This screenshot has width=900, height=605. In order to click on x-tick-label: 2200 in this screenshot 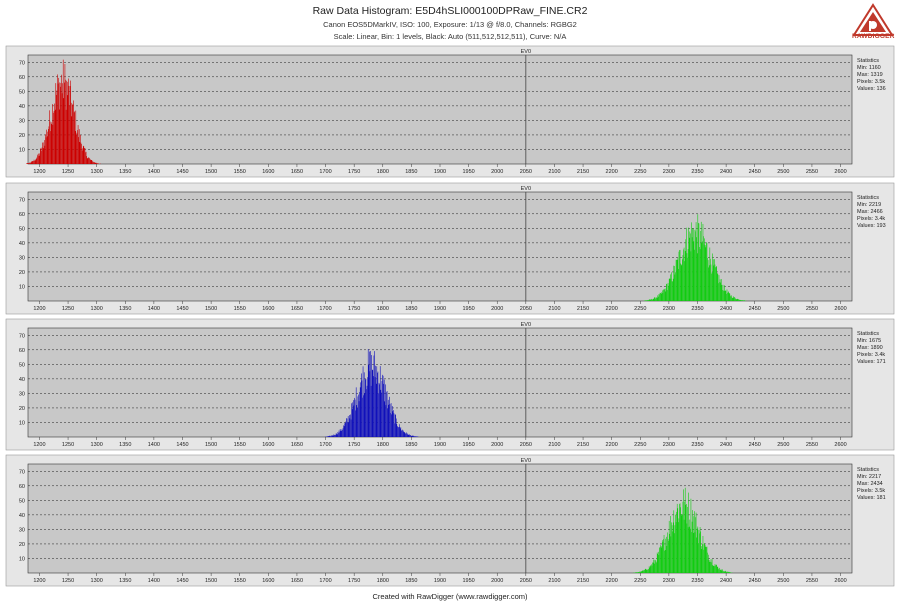, I will do `click(612, 309)`.